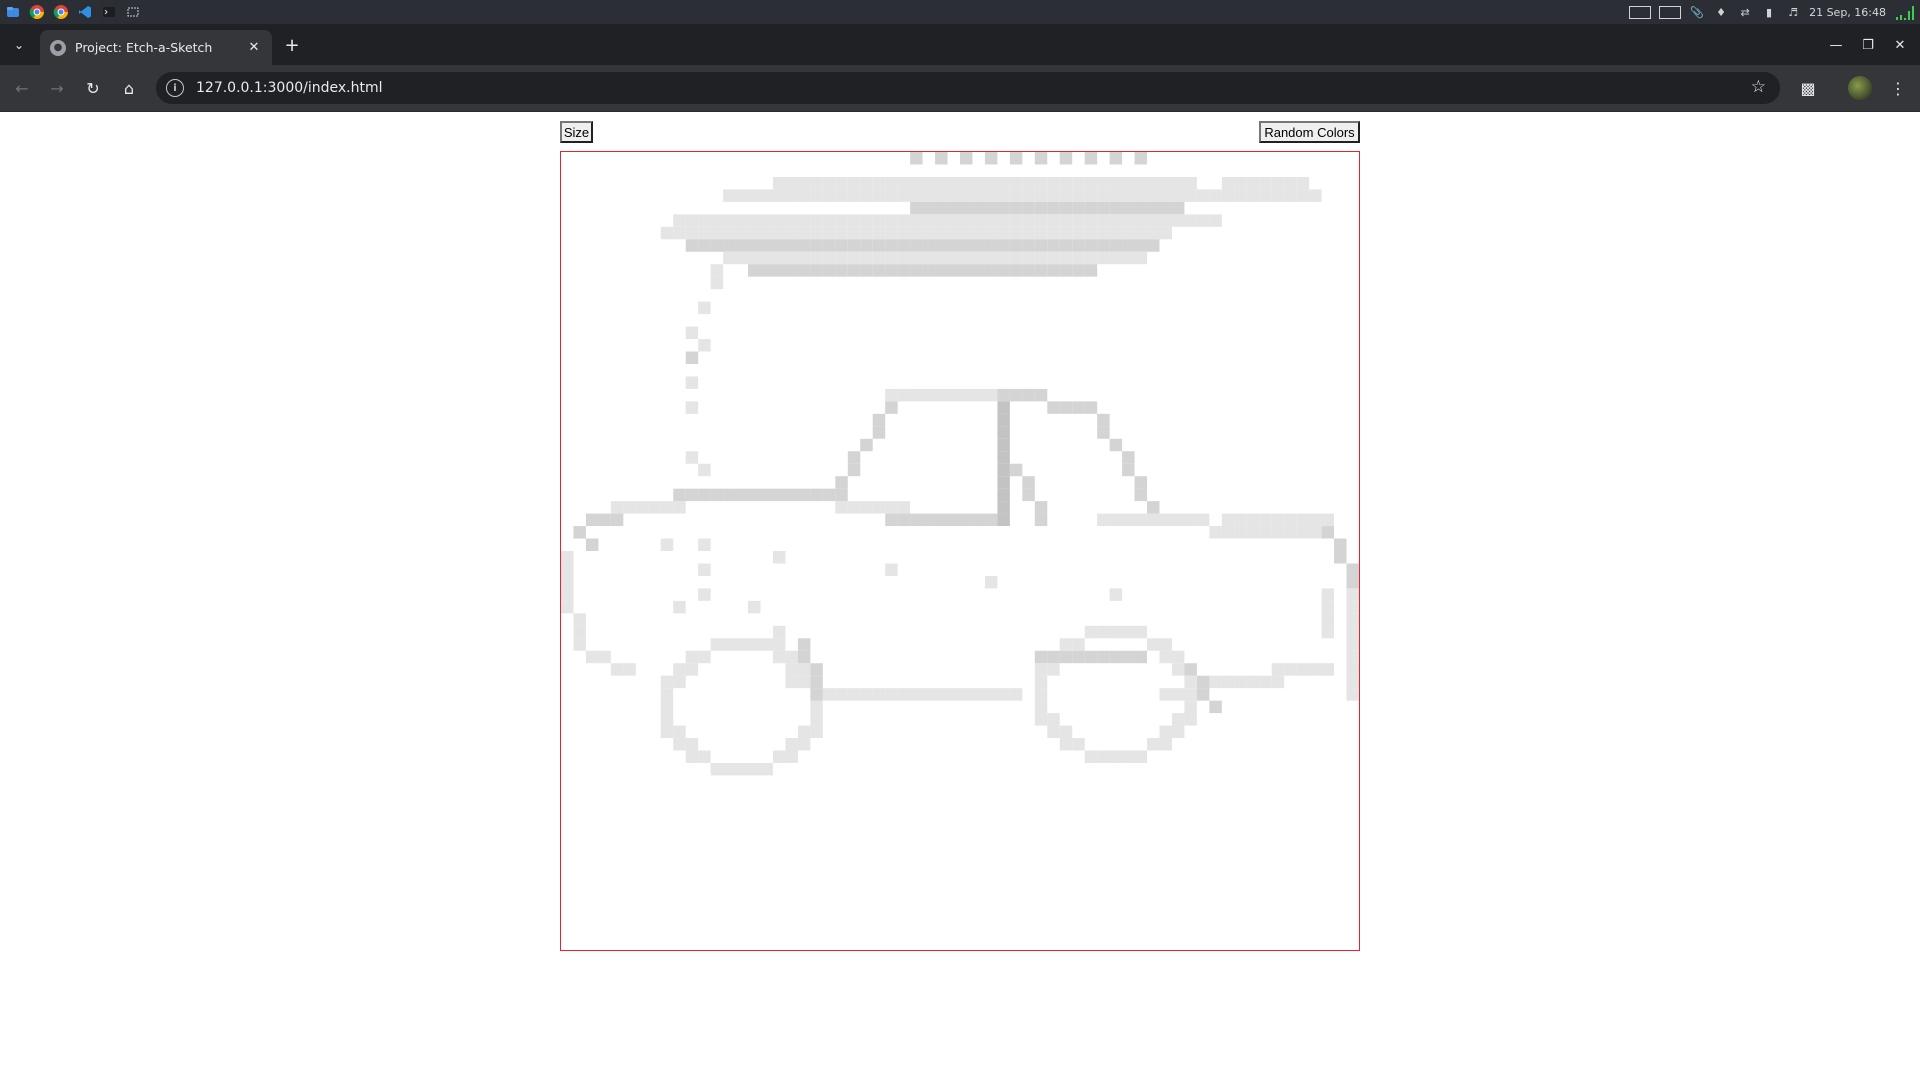 The width and height of the screenshot is (1920, 1080). Describe the element at coordinates (1898, 88) in the screenshot. I see `menu-kebab-icon: ⋮` at that location.